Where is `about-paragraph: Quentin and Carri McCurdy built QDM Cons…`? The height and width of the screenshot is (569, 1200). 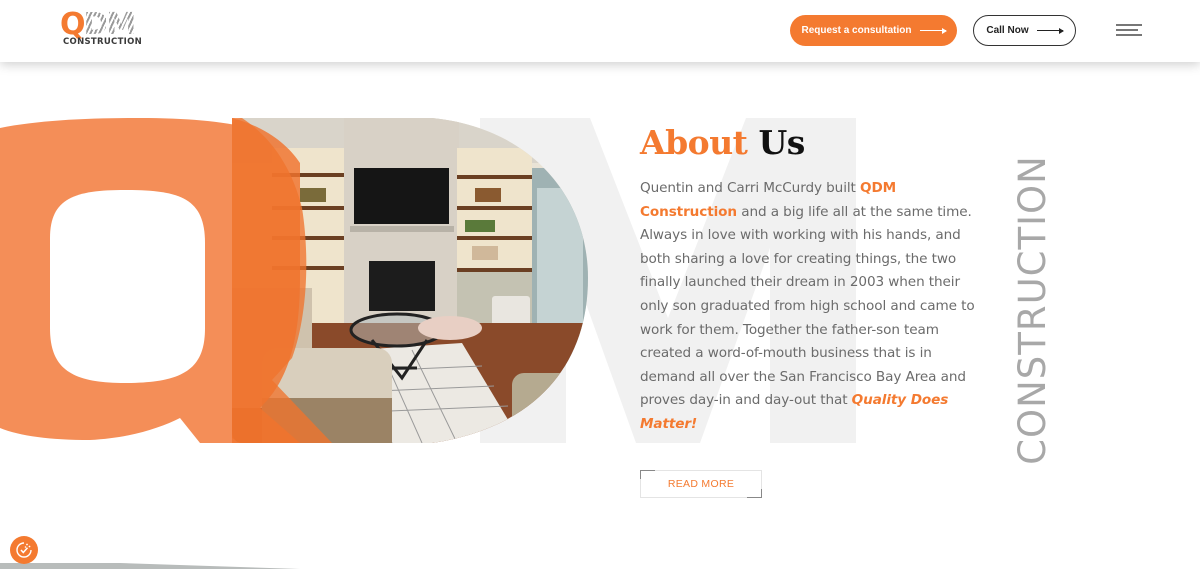 about-paragraph: Quentin and Carri McCurdy built QDM Cons… is located at coordinates (815, 307).